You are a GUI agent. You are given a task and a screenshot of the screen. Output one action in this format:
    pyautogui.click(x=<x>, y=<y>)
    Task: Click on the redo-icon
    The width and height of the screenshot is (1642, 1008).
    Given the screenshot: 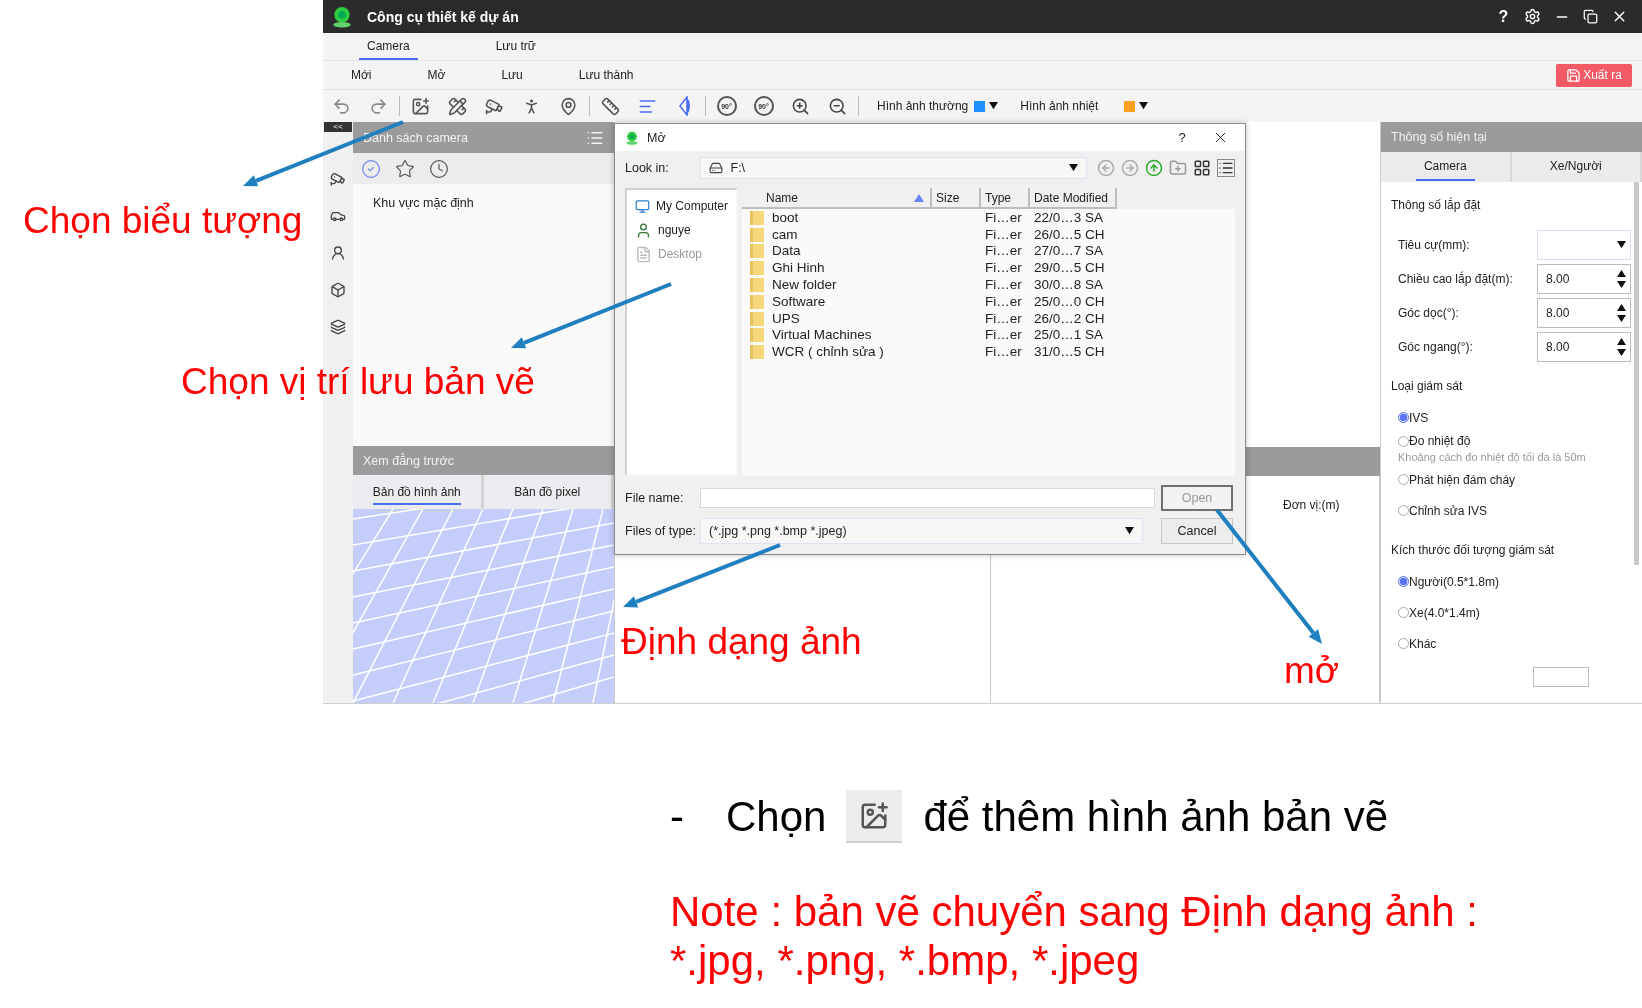 What is the action you would take?
    pyautogui.click(x=378, y=106)
    